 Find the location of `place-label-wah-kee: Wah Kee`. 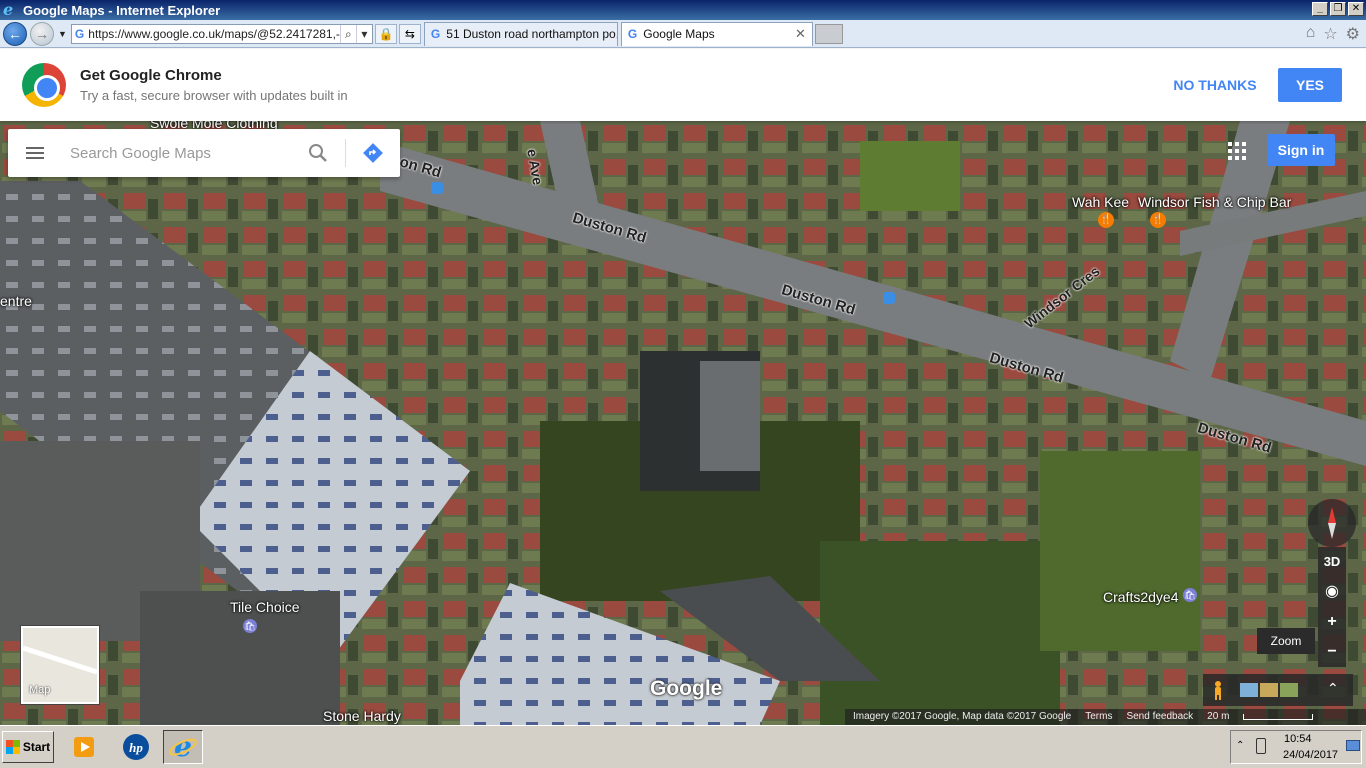

place-label-wah-kee: Wah Kee is located at coordinates (1100, 202).